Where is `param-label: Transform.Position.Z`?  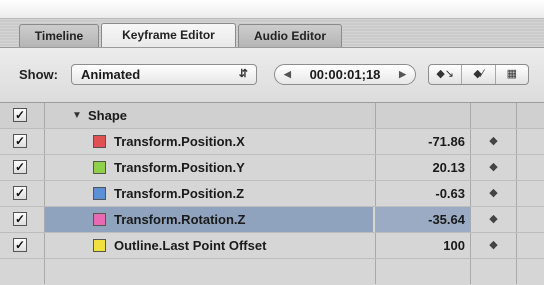
param-label: Transform.Position.Z is located at coordinates (179, 193).